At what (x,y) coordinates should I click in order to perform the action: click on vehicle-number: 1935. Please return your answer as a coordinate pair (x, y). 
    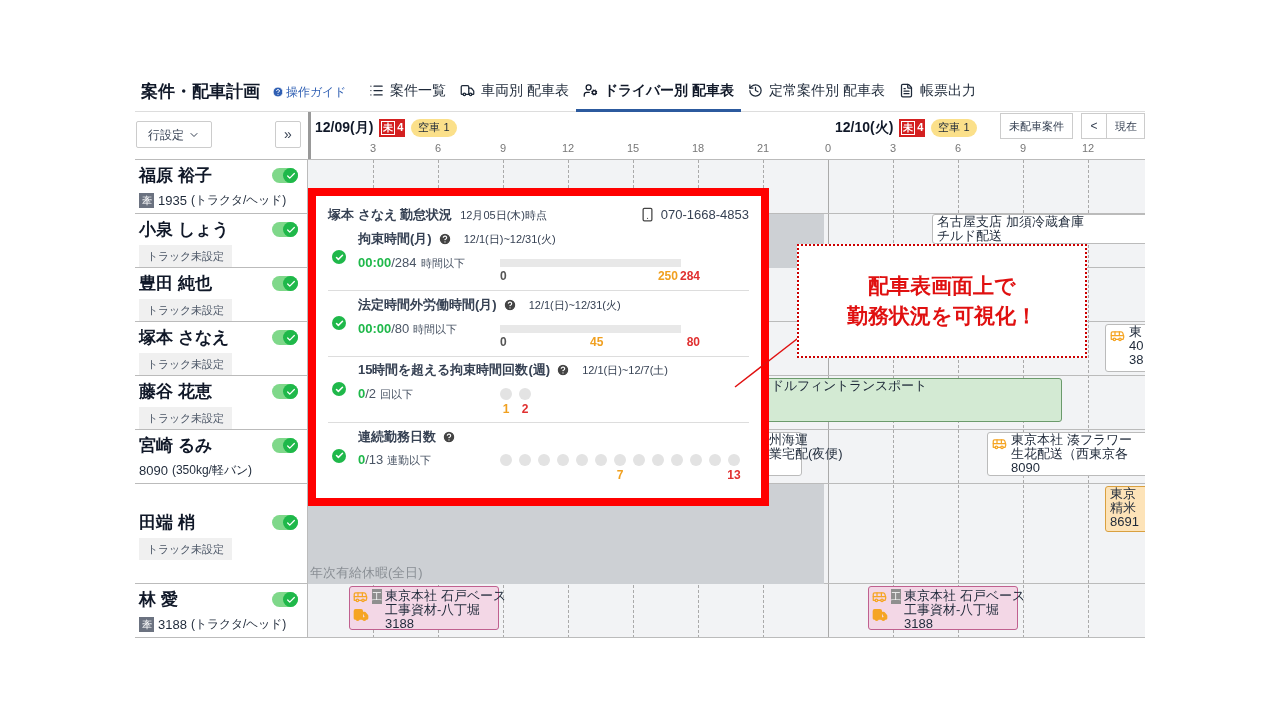
    Looking at the image, I should click on (172, 200).